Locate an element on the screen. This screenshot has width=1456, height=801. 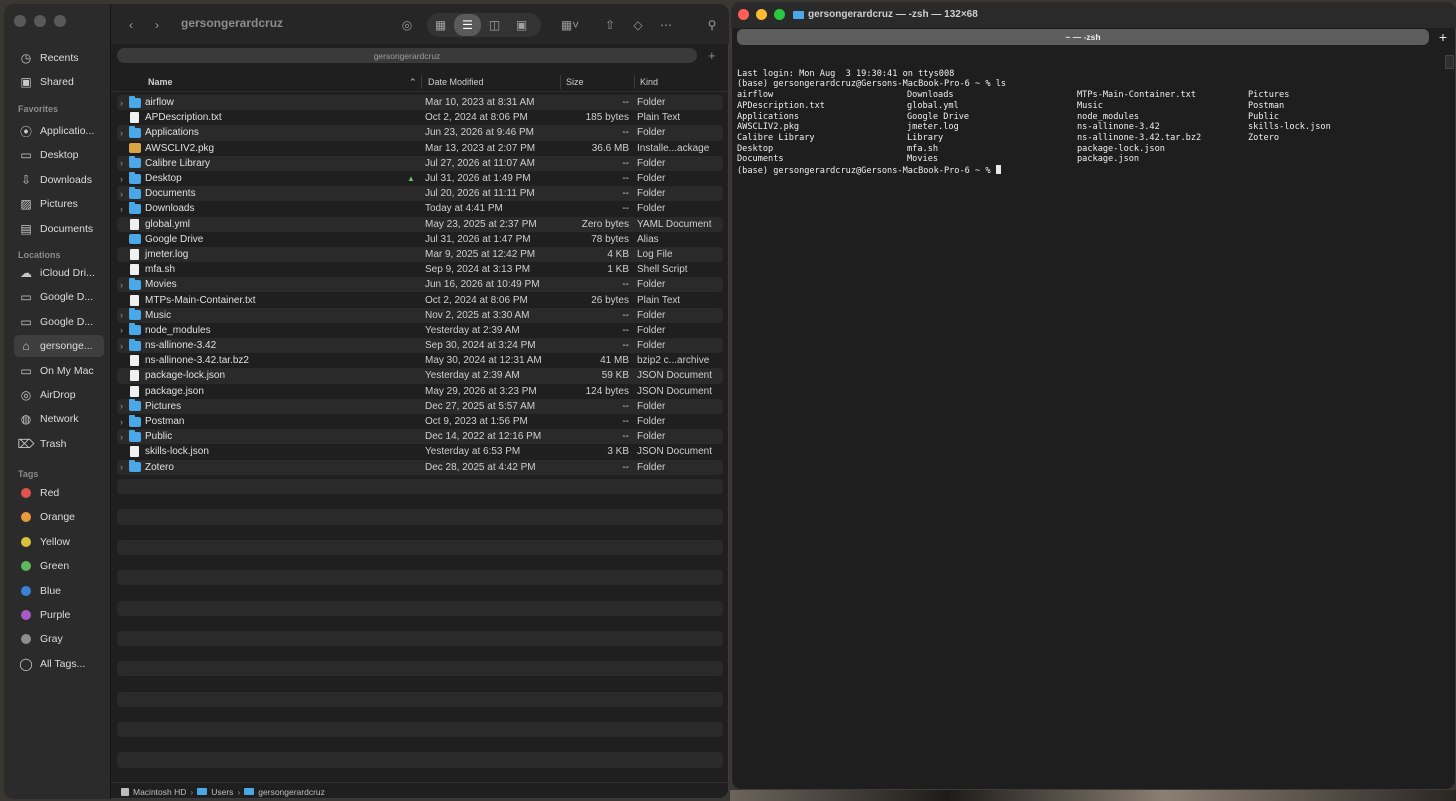
sidebar-item-shared: ▣ Shared is located at coordinates (59, 82).